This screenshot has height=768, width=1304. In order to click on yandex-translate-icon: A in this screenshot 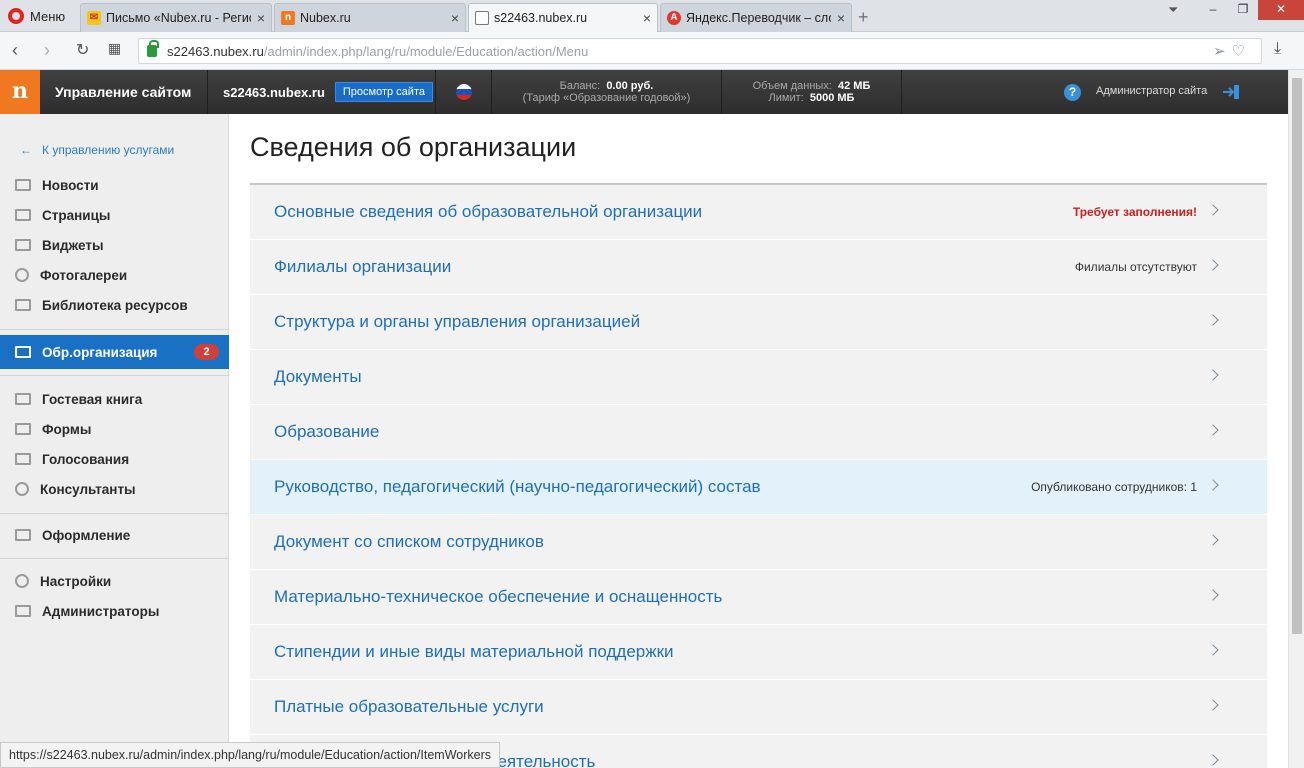, I will do `click(674, 18)`.